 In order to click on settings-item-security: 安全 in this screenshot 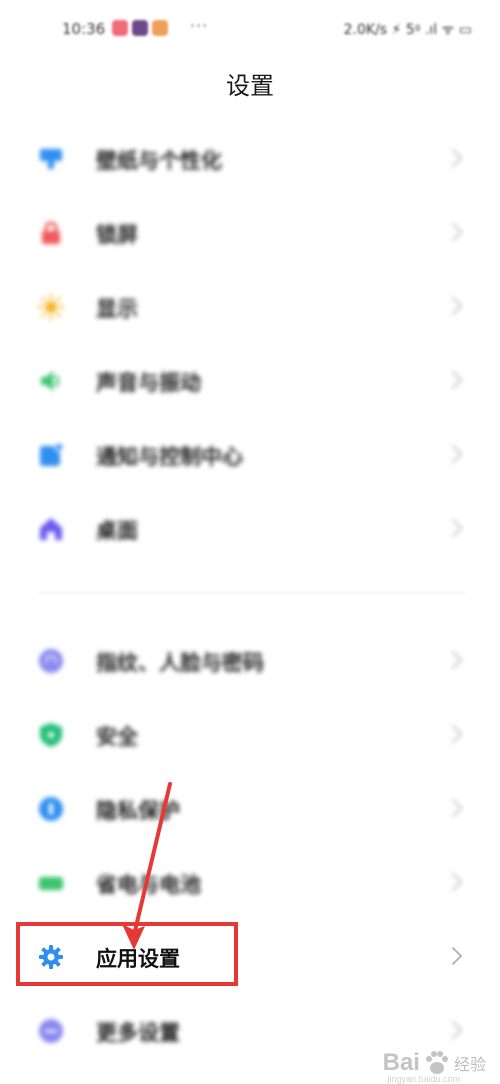, I will do `click(250, 735)`.